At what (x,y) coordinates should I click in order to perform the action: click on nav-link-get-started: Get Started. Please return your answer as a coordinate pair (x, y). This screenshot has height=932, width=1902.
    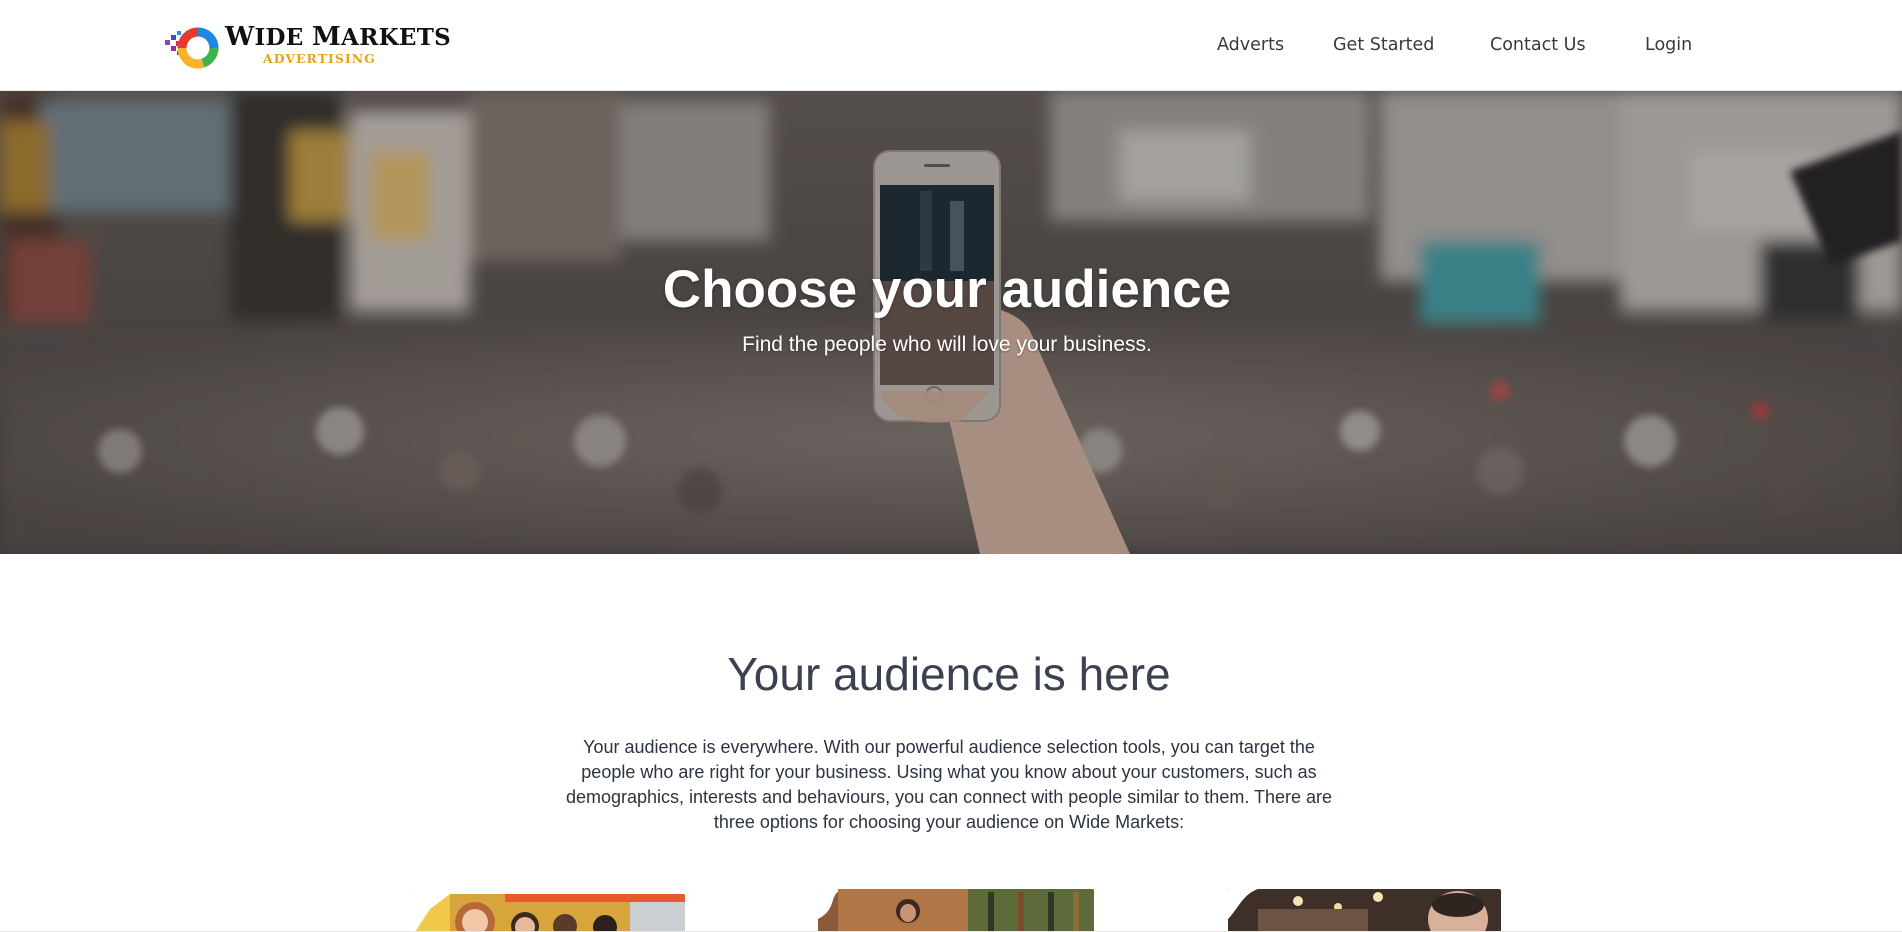
    Looking at the image, I should click on (1383, 45).